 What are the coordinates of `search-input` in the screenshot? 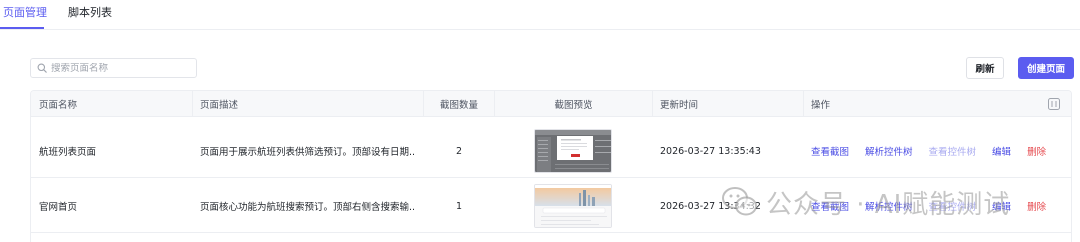 It's located at (121, 68).